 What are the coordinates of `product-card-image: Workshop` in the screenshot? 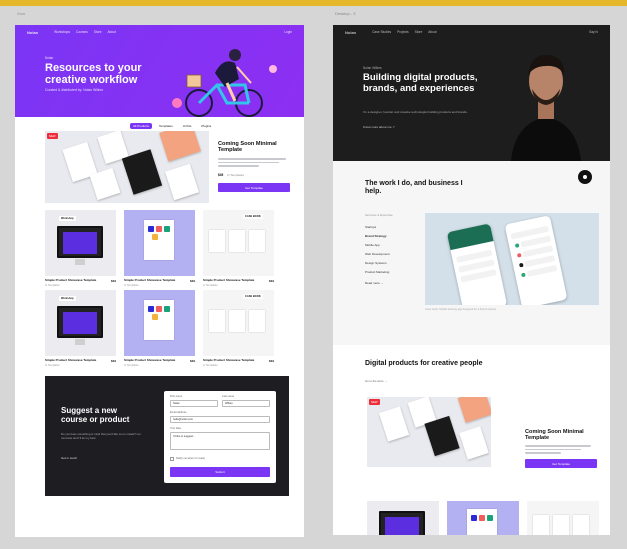 It's located at (80, 243).